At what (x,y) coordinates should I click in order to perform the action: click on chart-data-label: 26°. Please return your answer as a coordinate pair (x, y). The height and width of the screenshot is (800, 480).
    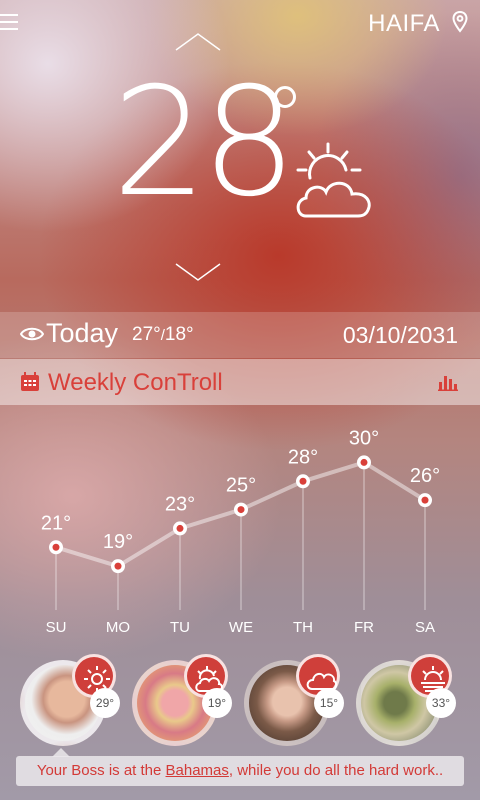
    Looking at the image, I should click on (425, 476).